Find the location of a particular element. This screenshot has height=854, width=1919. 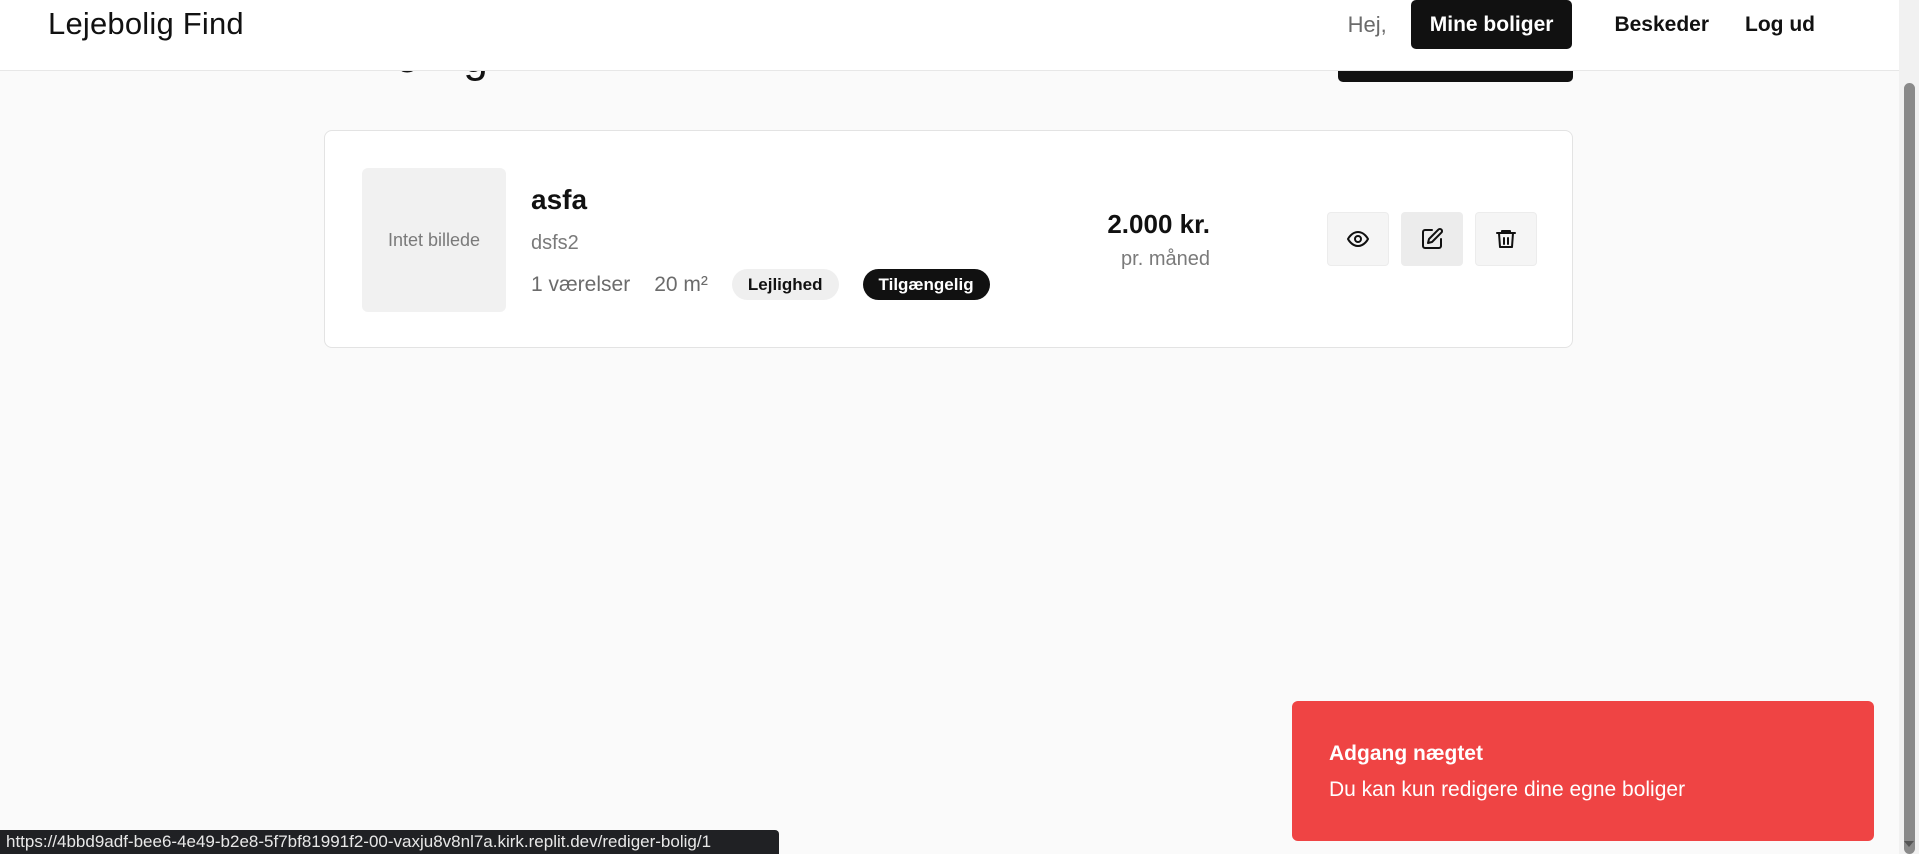

listing-rooms: 1 værelser is located at coordinates (581, 284).